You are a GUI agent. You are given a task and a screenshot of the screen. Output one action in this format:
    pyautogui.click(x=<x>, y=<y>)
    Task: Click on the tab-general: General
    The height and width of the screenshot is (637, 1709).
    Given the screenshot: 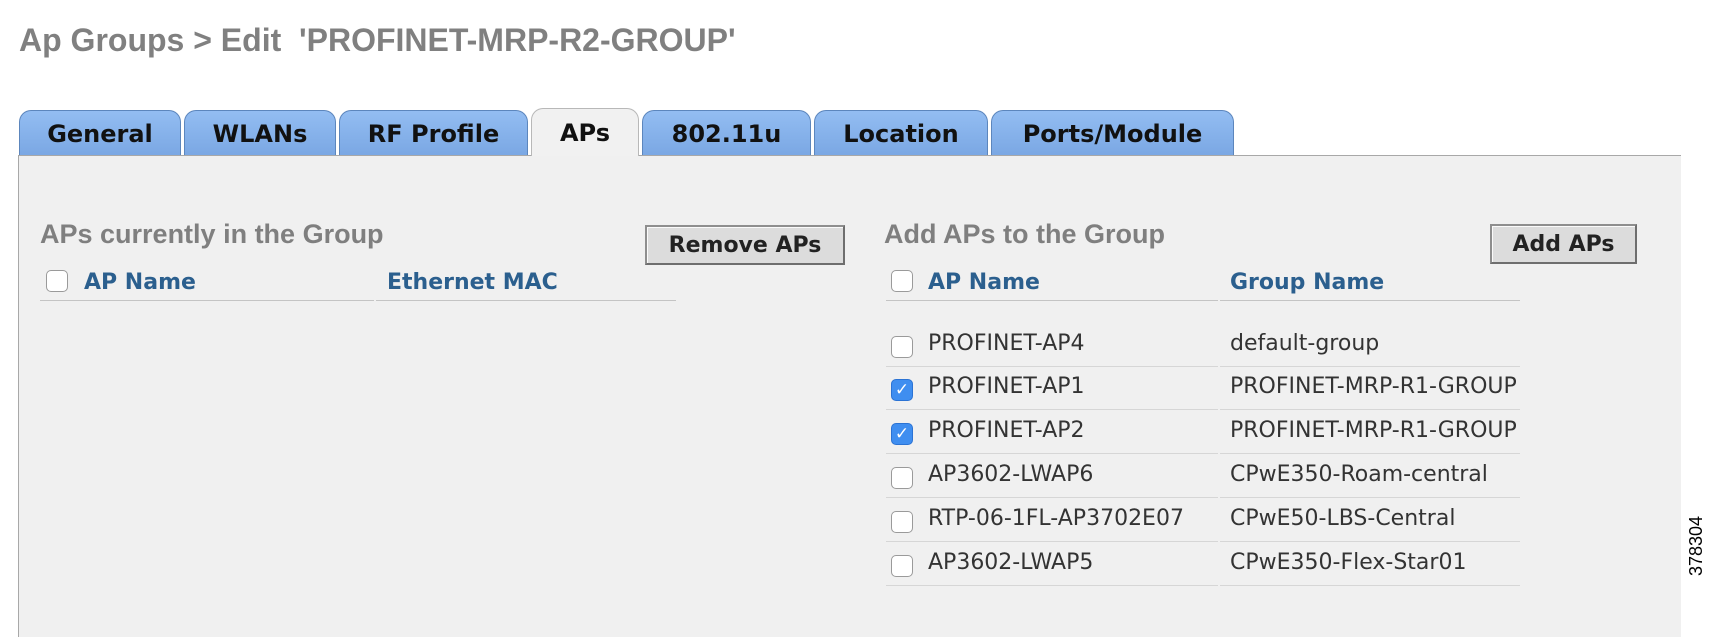 What is the action you would take?
    pyautogui.click(x=100, y=133)
    